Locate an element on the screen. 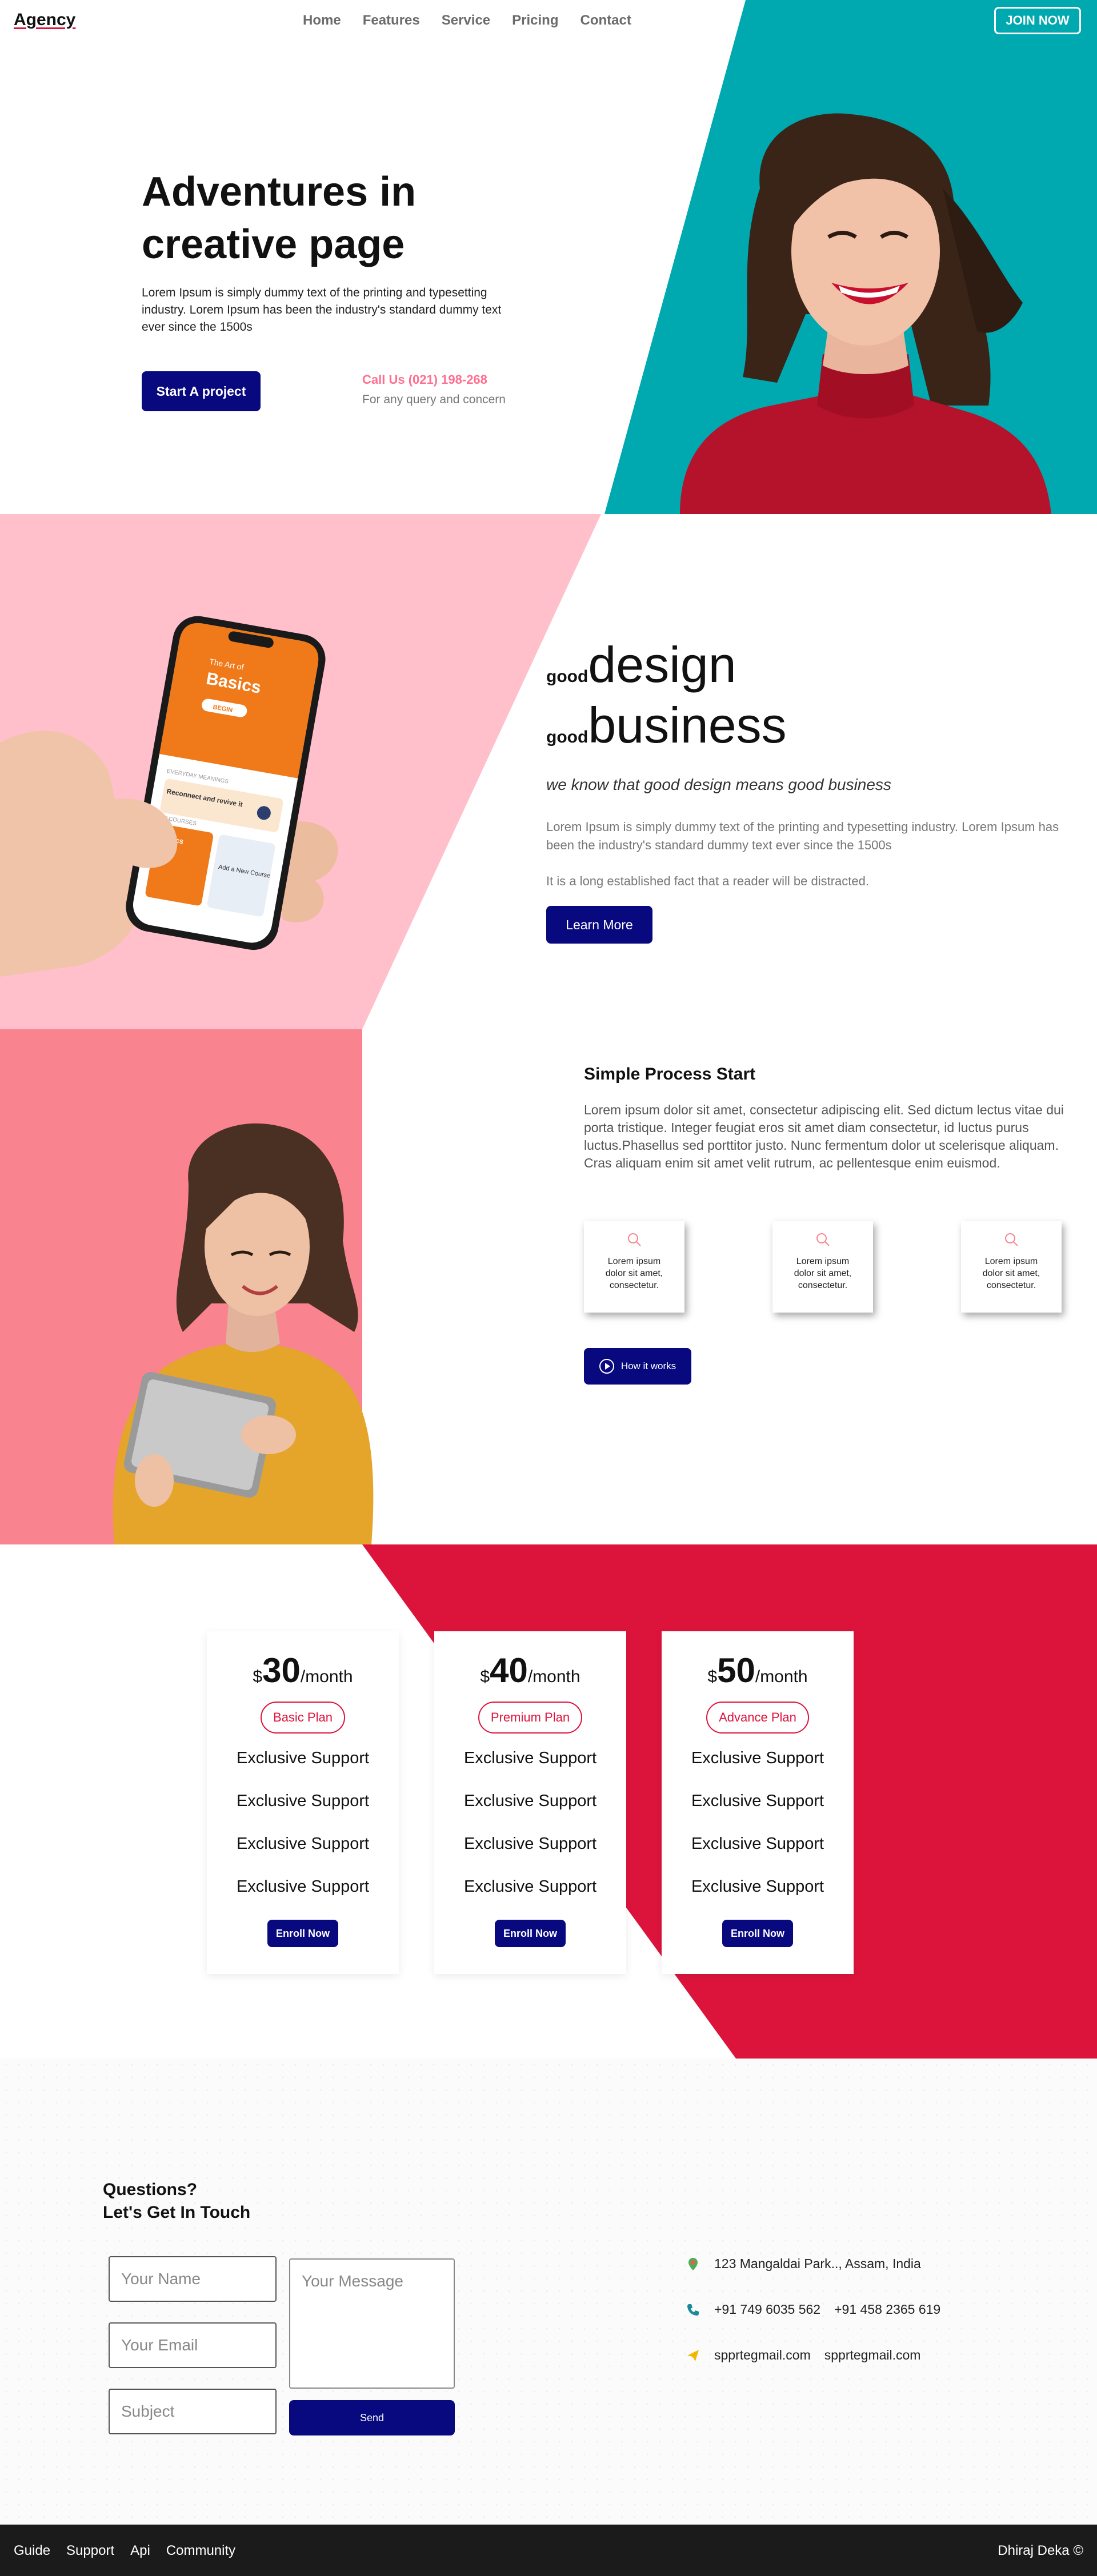  smiling-woman-image is located at coordinates (866, 313).